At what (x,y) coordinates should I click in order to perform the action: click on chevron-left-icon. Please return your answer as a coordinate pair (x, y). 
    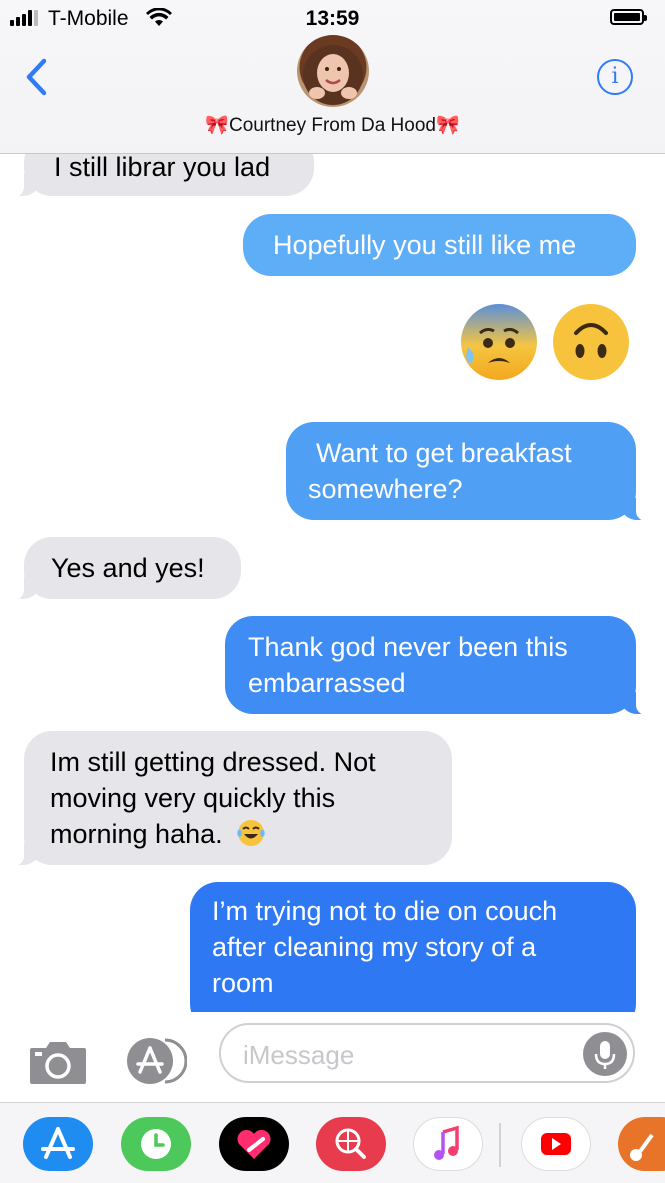
    Looking at the image, I should click on (37, 77).